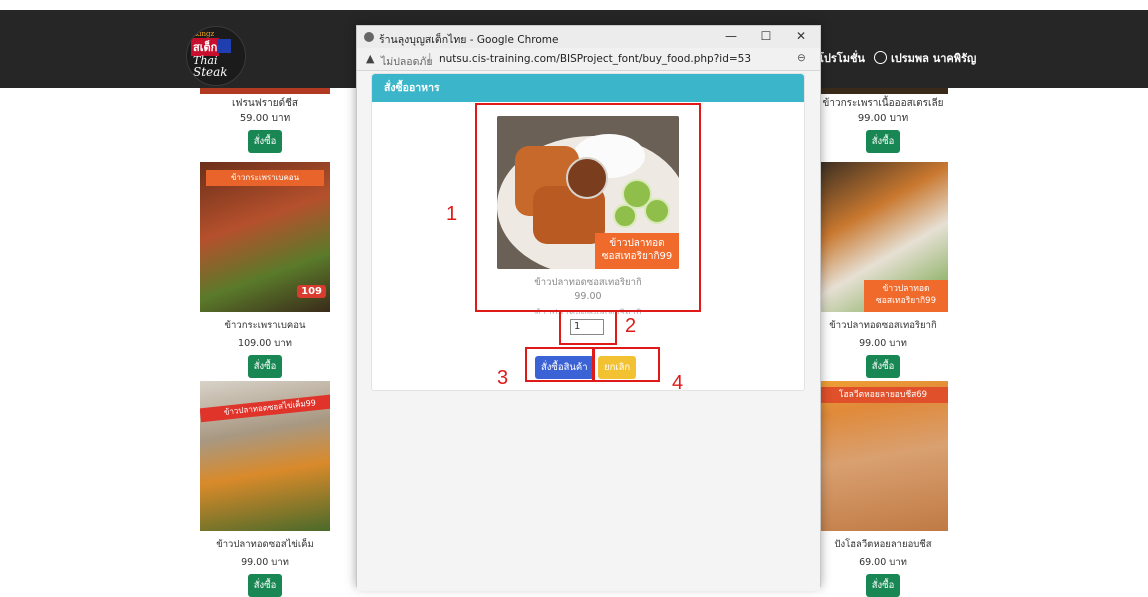  I want to click on product-image: ข้าวปลาทอด ซอสเทอริยากิ99, so click(883, 237).